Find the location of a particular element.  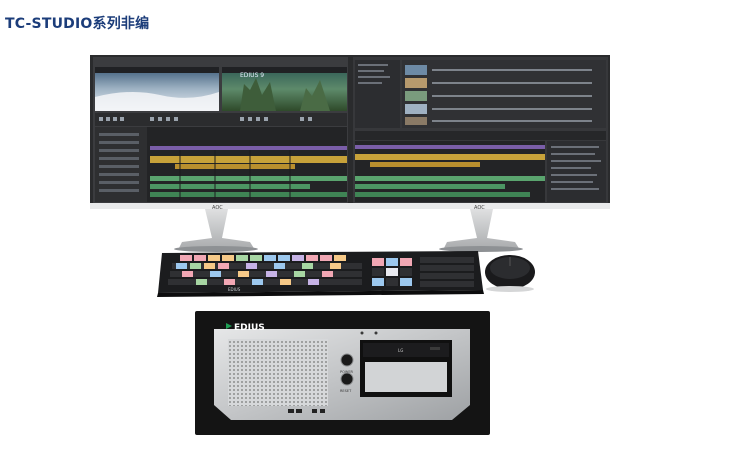

reset-button is located at coordinates (347, 379).